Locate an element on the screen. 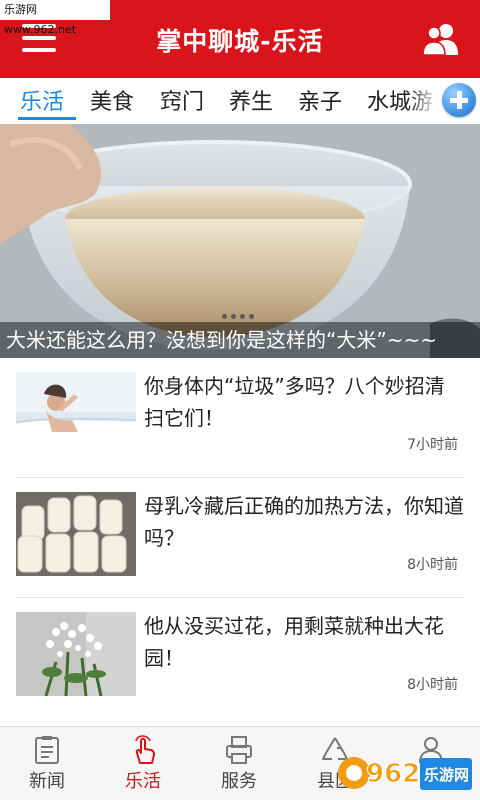 The width and height of the screenshot is (480, 800). plus-icon is located at coordinates (459, 100).